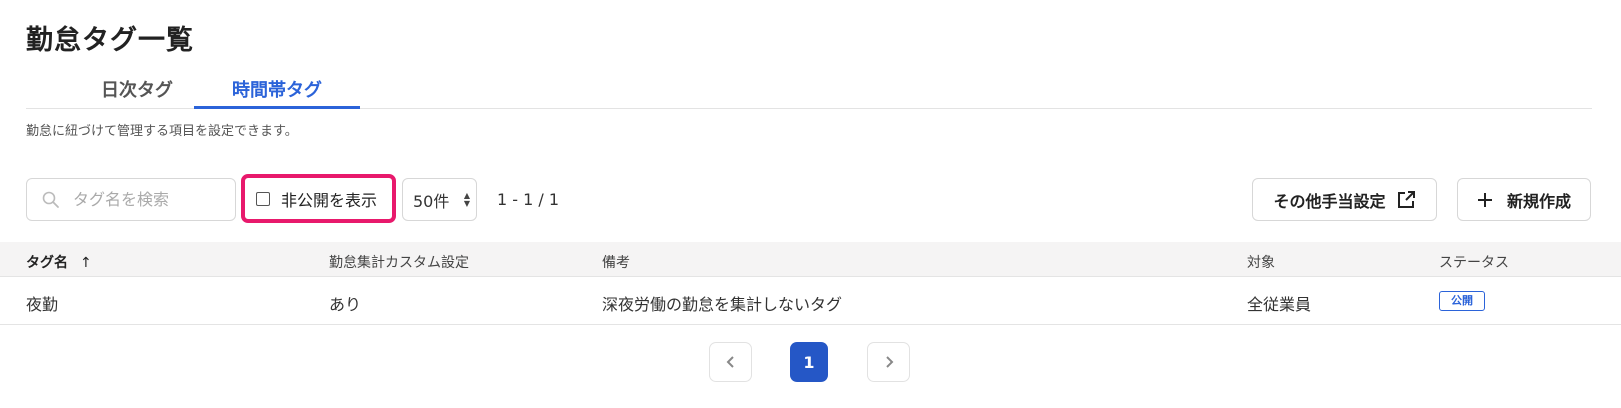 The width and height of the screenshot is (1621, 408). Describe the element at coordinates (1474, 263) in the screenshot. I see `column-header-status: ステータス` at that location.